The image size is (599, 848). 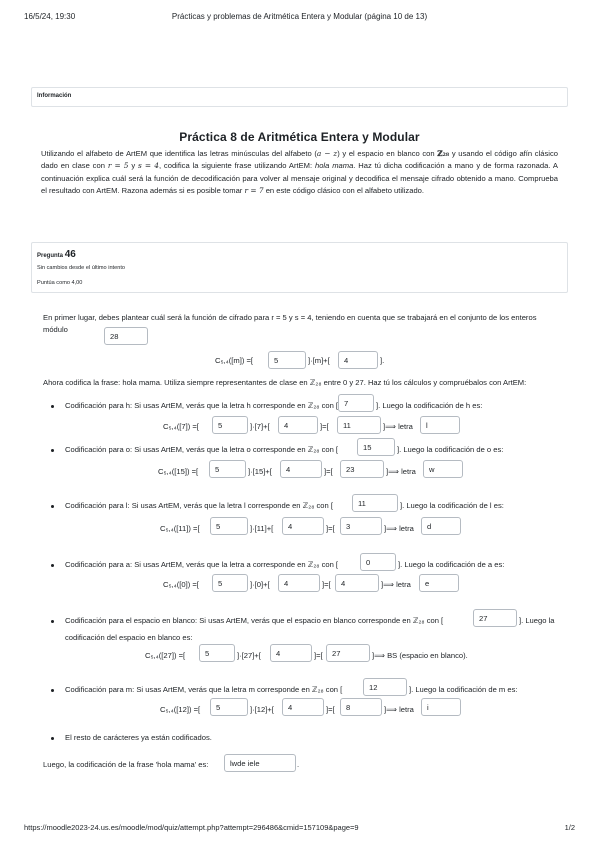 I want to click on h-class-input: 7, so click(x=356, y=403).